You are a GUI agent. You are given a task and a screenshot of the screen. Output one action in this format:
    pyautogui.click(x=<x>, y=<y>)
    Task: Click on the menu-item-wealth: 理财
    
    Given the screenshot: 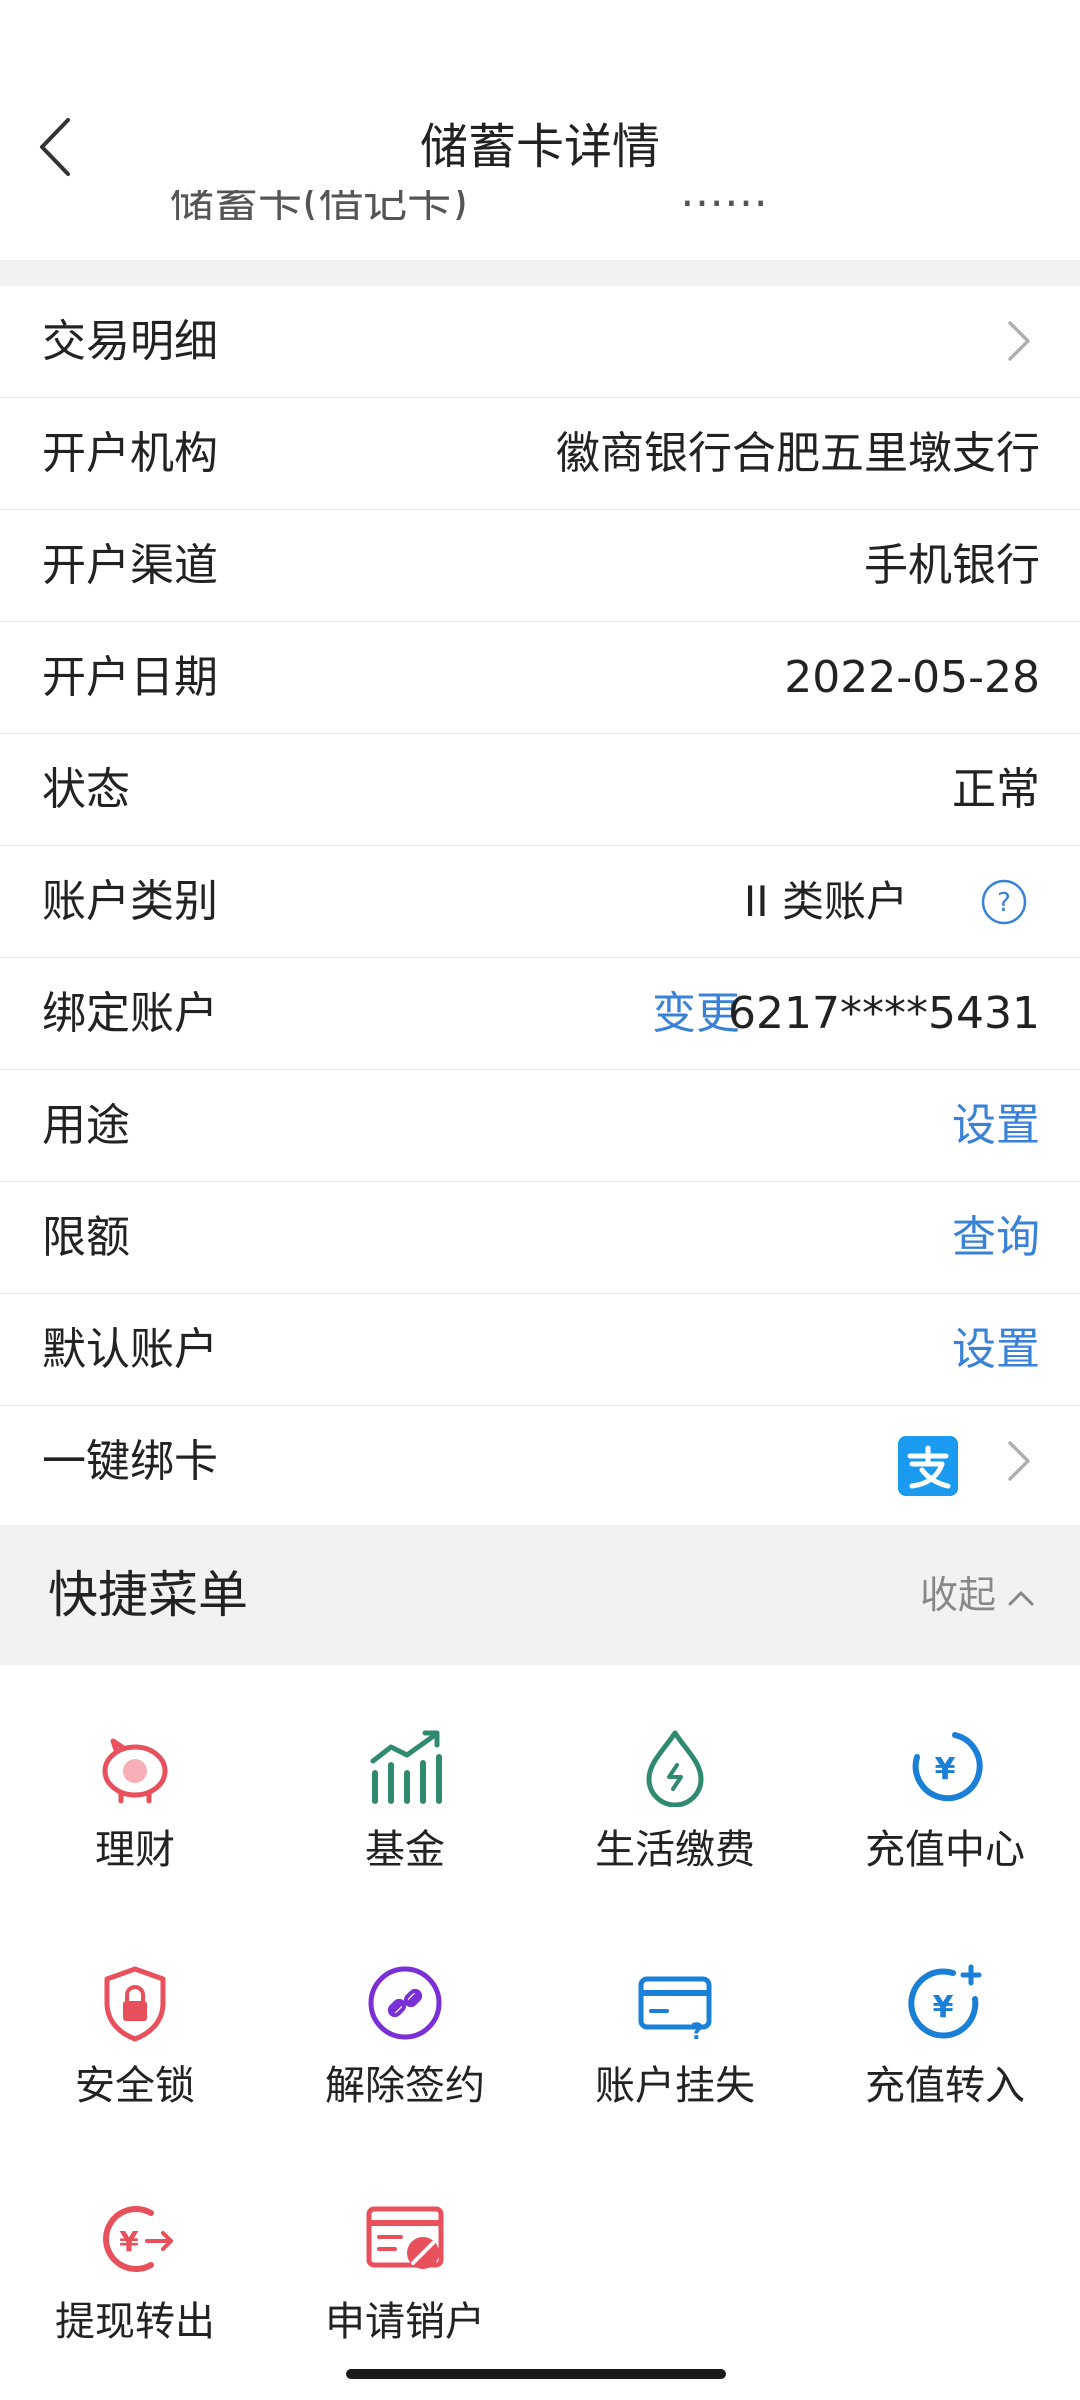 What is the action you would take?
    pyautogui.click(x=135, y=1783)
    